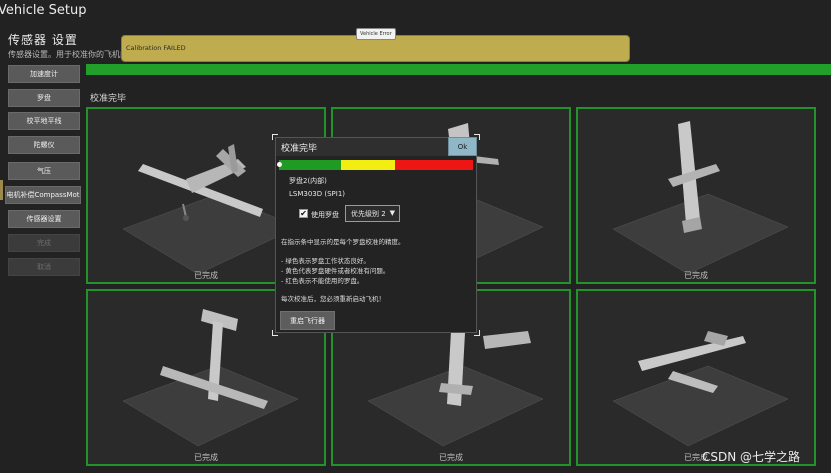  What do you see at coordinates (299, 149) in the screenshot?
I see `dialog-title: 校准完毕` at bounding box center [299, 149].